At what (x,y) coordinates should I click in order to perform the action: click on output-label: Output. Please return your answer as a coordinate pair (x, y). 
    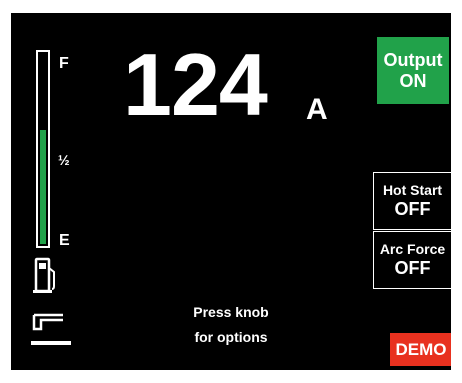
    Looking at the image, I should click on (413, 59).